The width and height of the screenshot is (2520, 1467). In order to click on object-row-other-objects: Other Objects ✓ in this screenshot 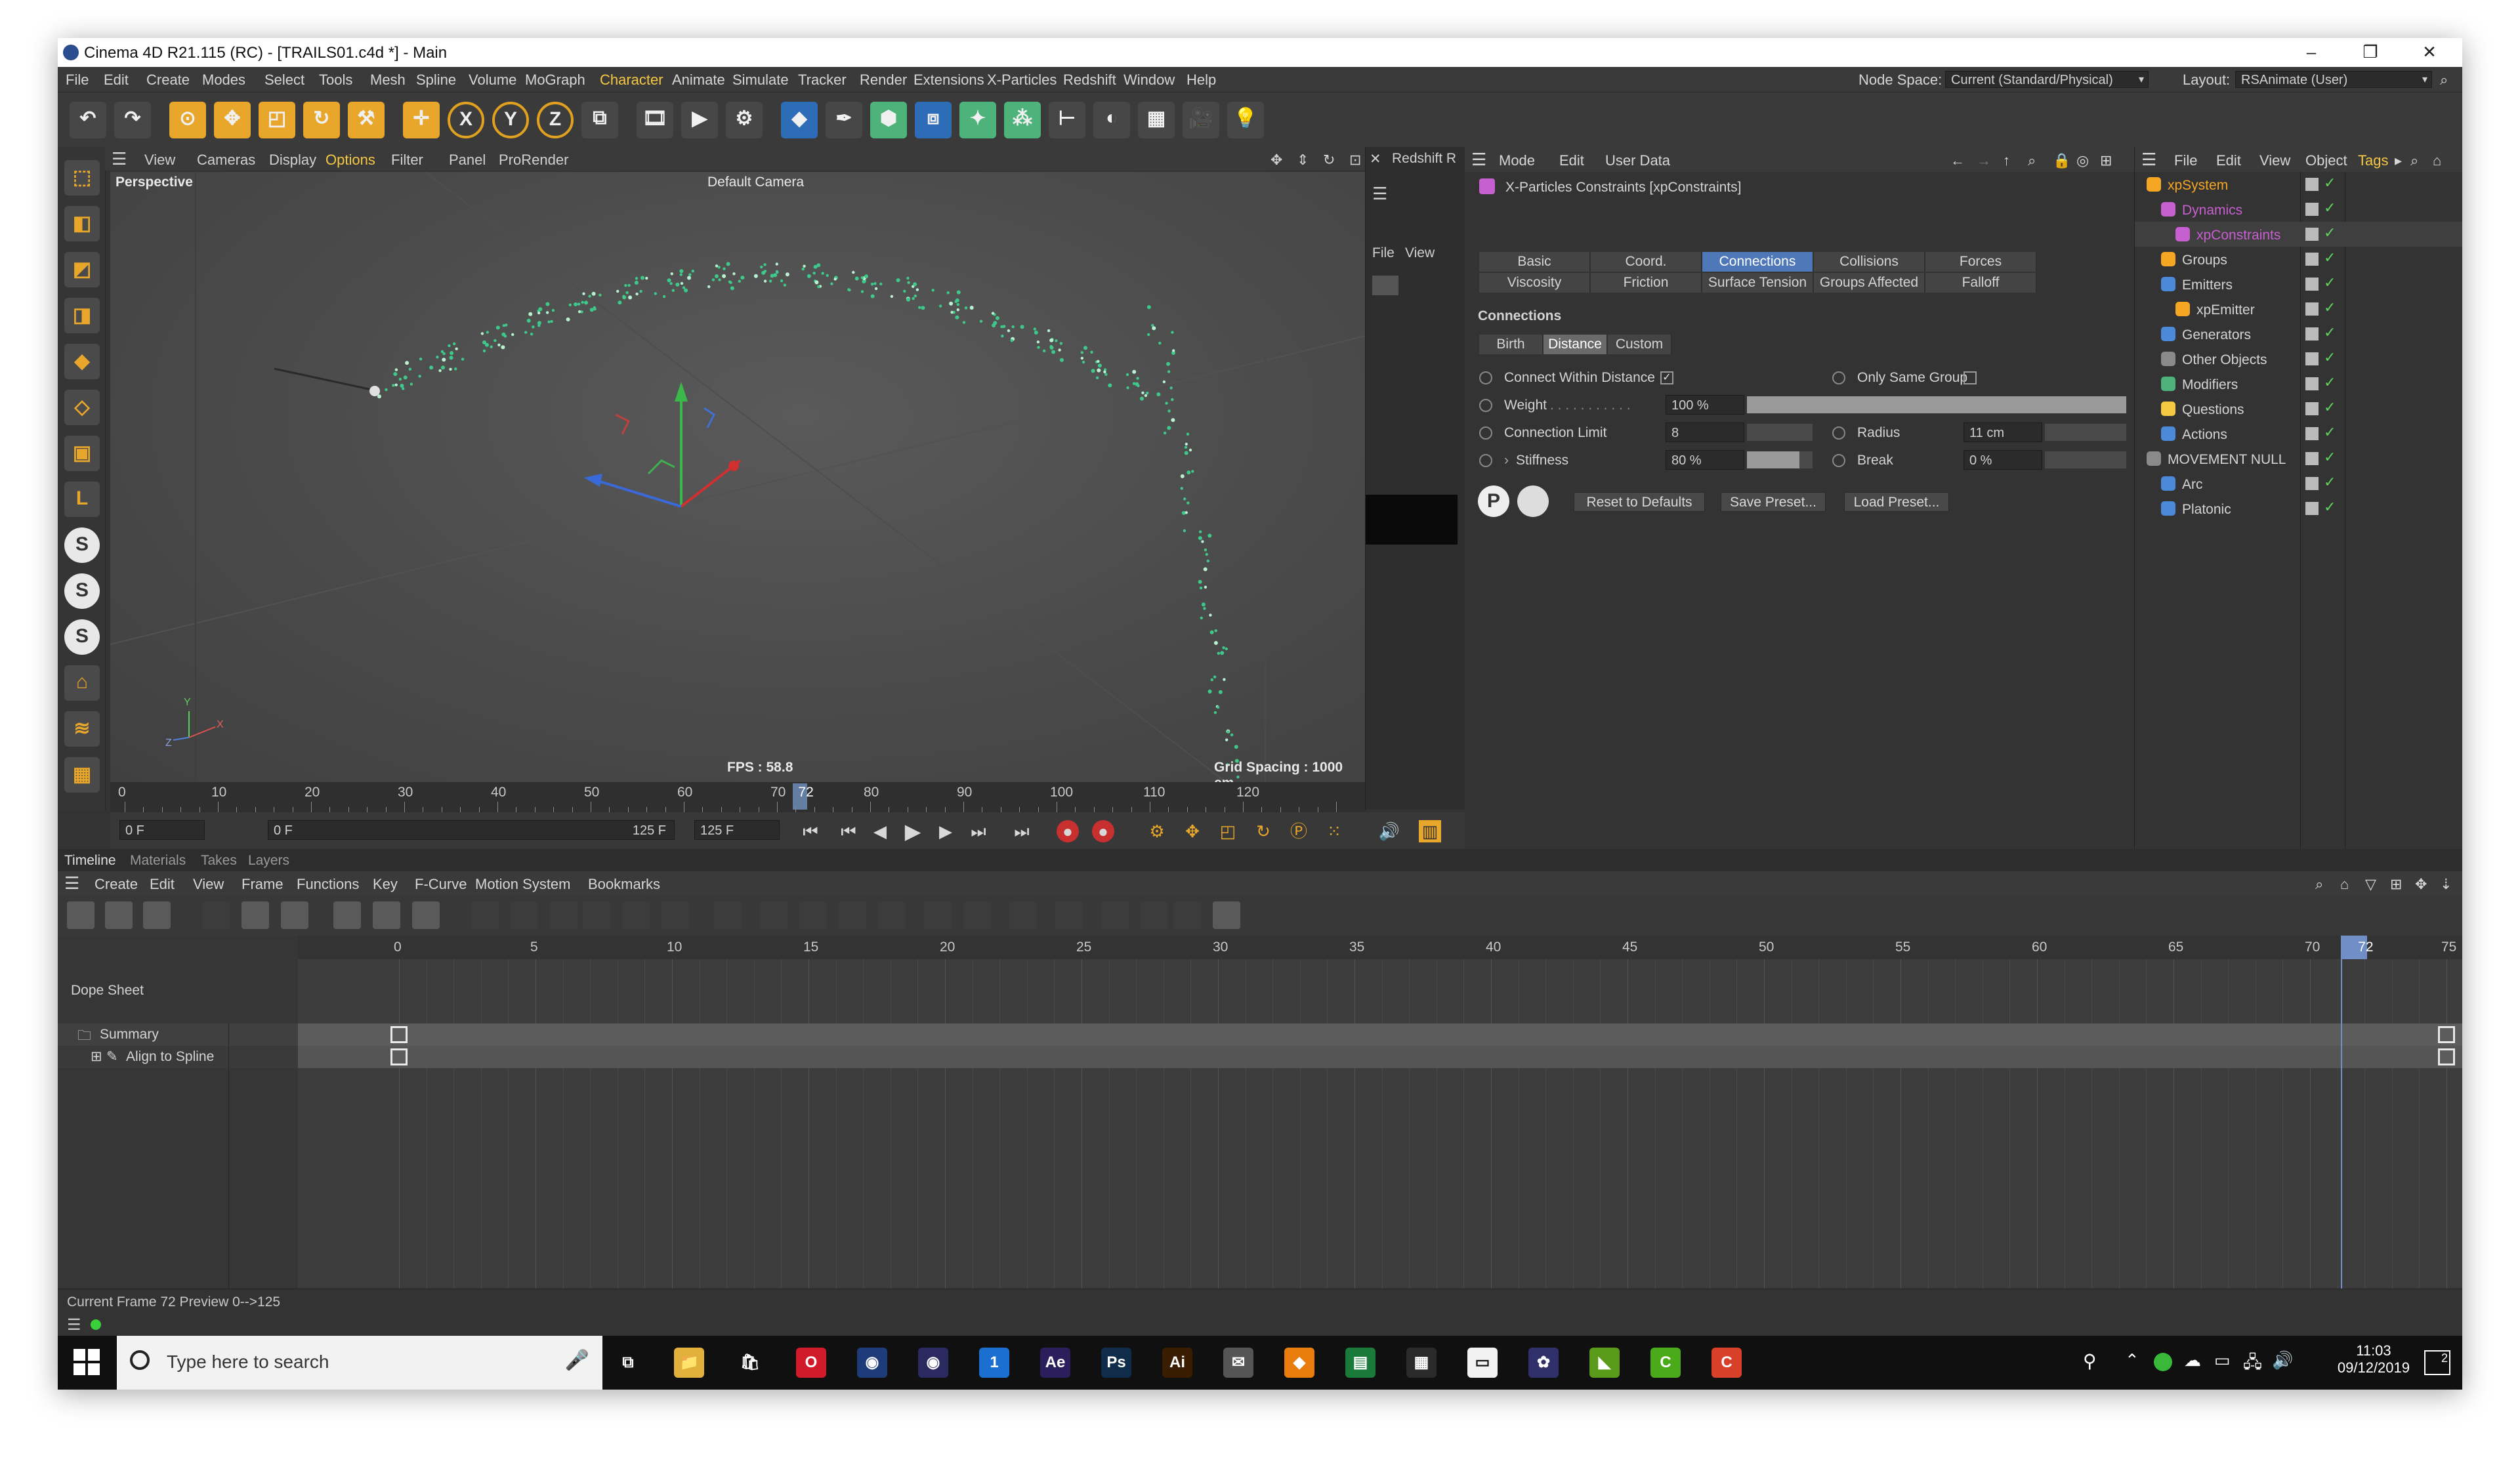, I will do `click(2298, 358)`.